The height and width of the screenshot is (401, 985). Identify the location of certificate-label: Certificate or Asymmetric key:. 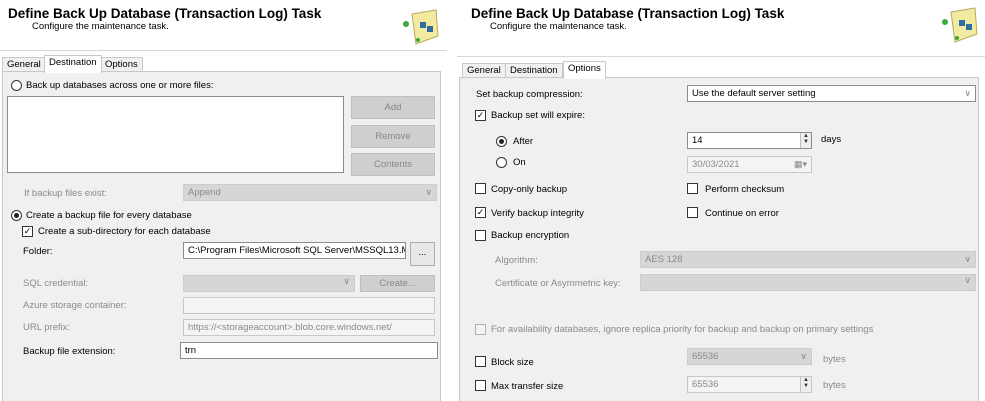
(558, 283).